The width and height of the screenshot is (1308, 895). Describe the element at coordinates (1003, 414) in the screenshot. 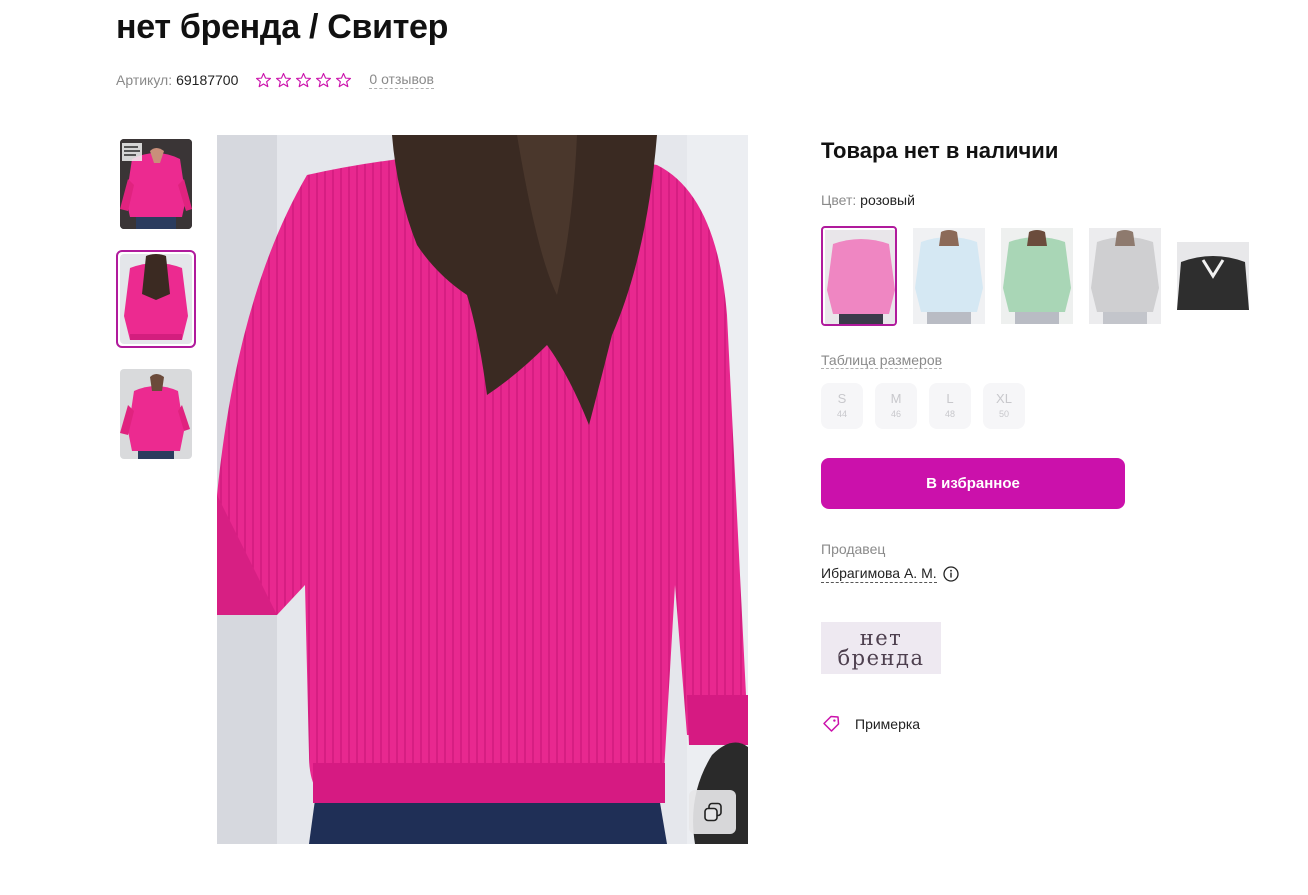

I see `size-ru: 50` at that location.